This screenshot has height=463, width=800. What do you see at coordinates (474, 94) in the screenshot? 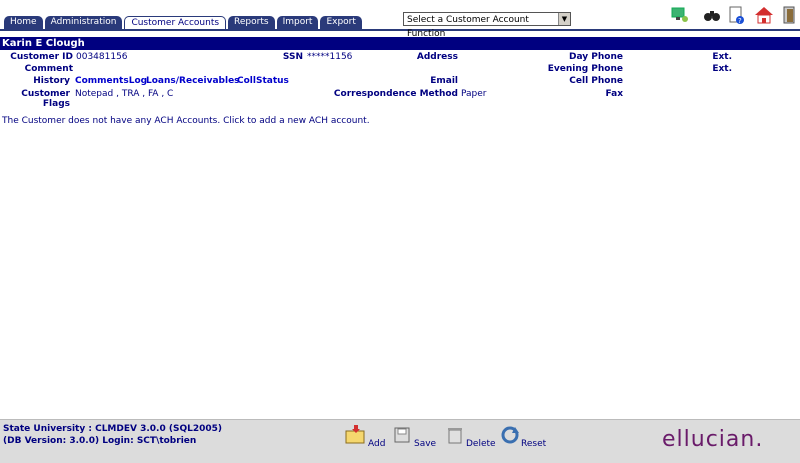
I see `correspondence-method-value: Paper` at bounding box center [474, 94].